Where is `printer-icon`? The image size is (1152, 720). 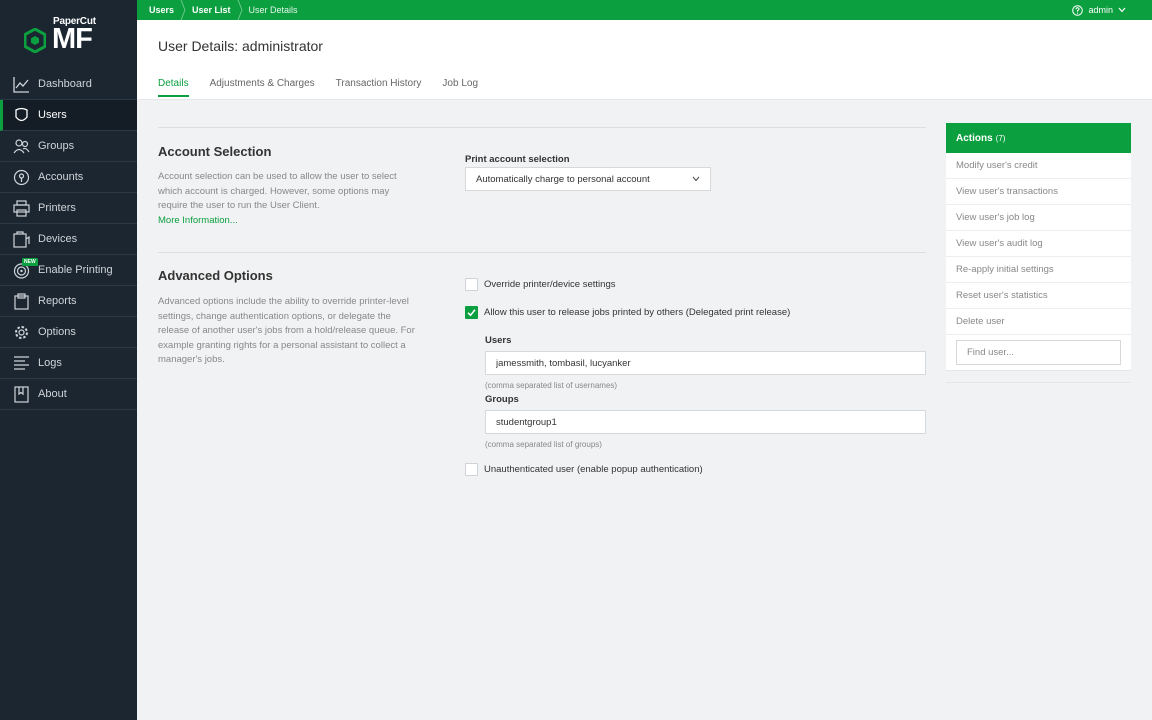
printer-icon is located at coordinates (21, 208).